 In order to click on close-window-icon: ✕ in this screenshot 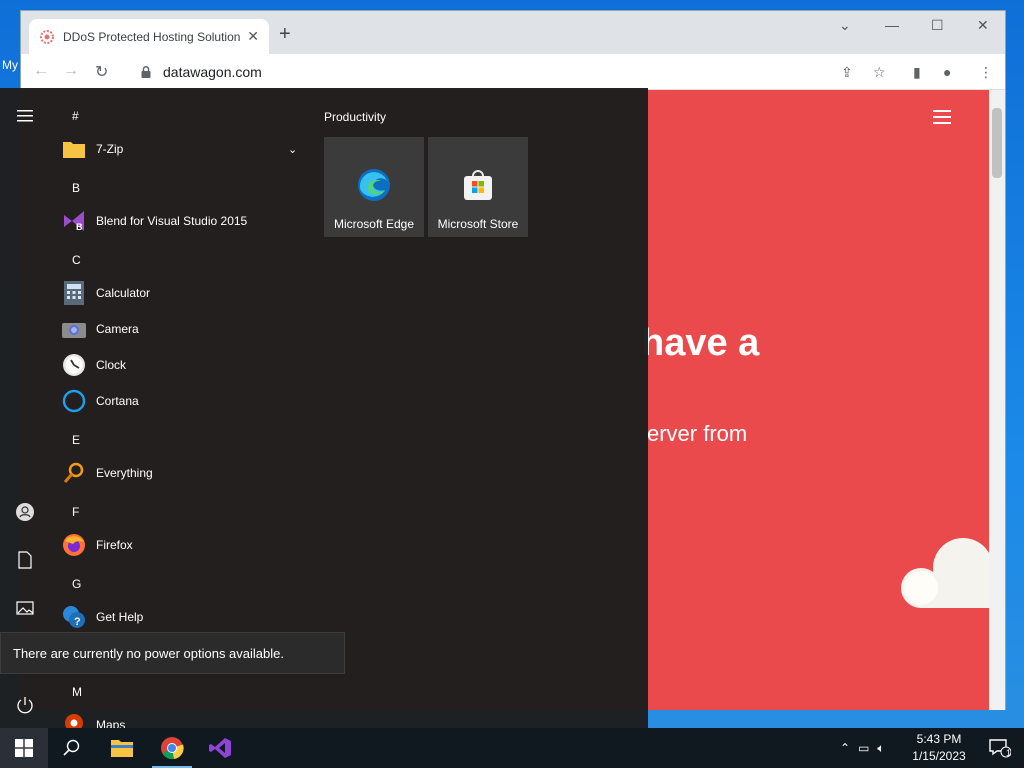, I will do `click(983, 25)`.